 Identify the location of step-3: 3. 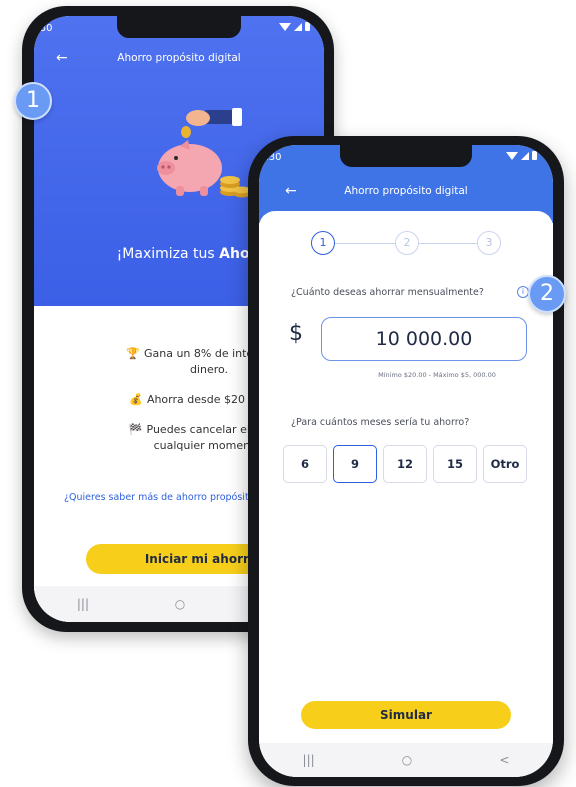
(489, 243).